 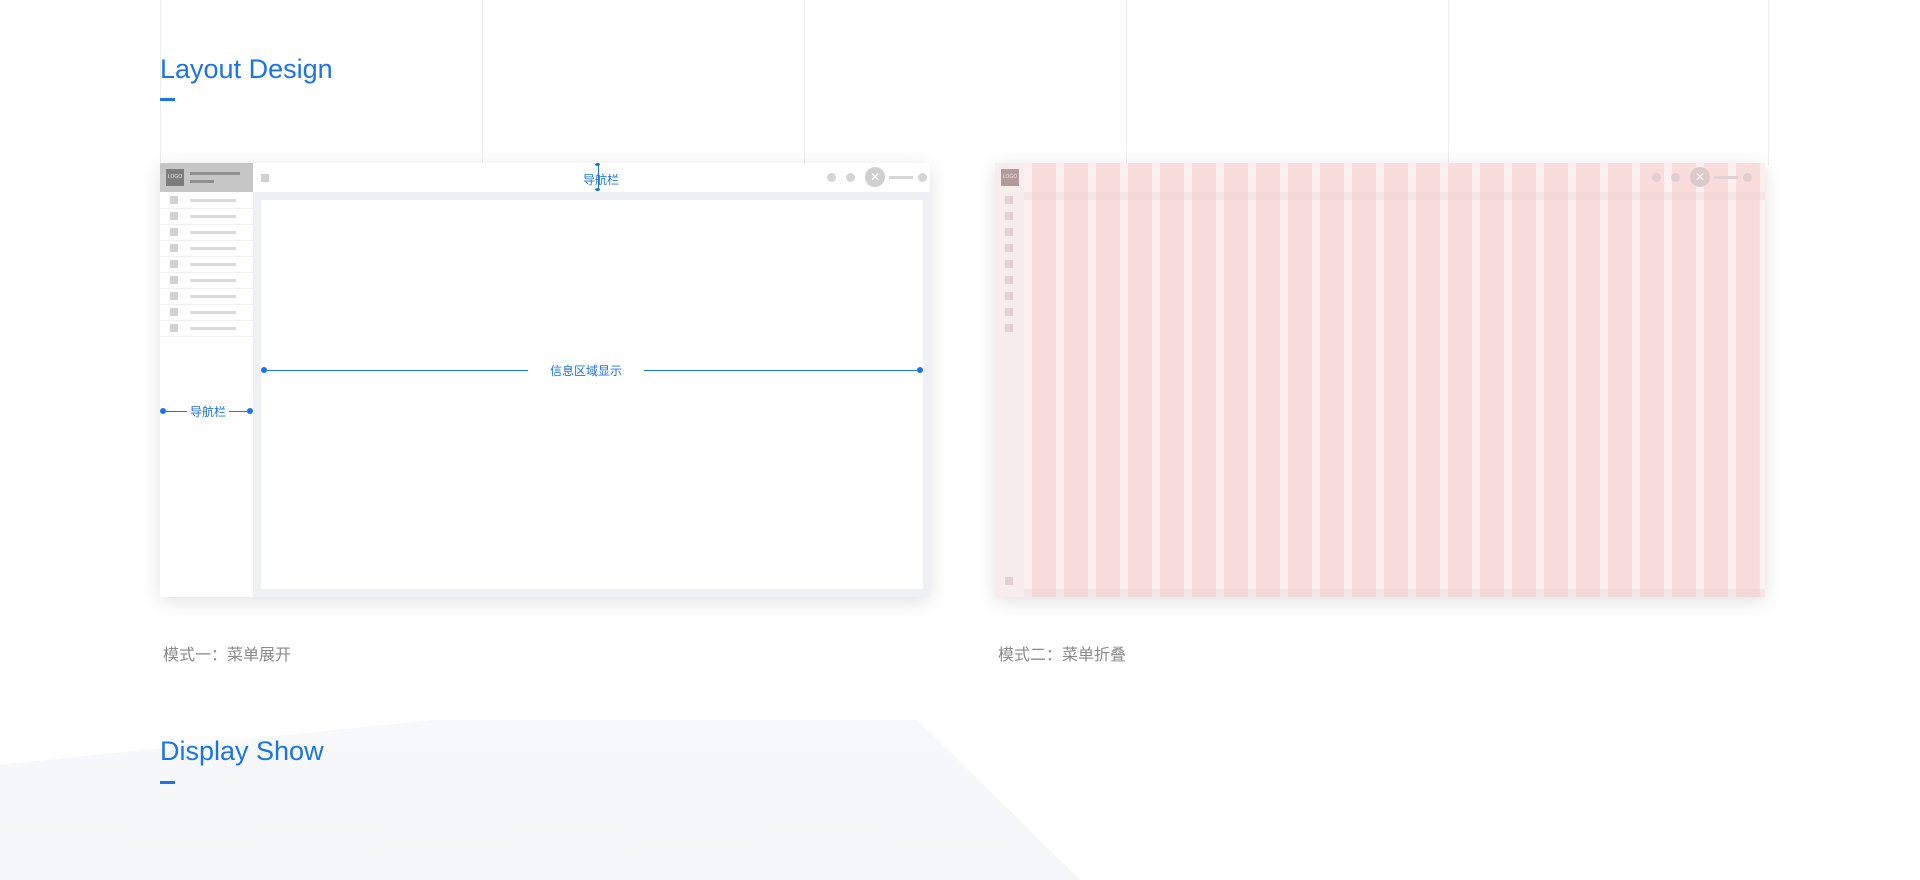 I want to click on mockup-logo-bar: LOGO, so click(x=206, y=177).